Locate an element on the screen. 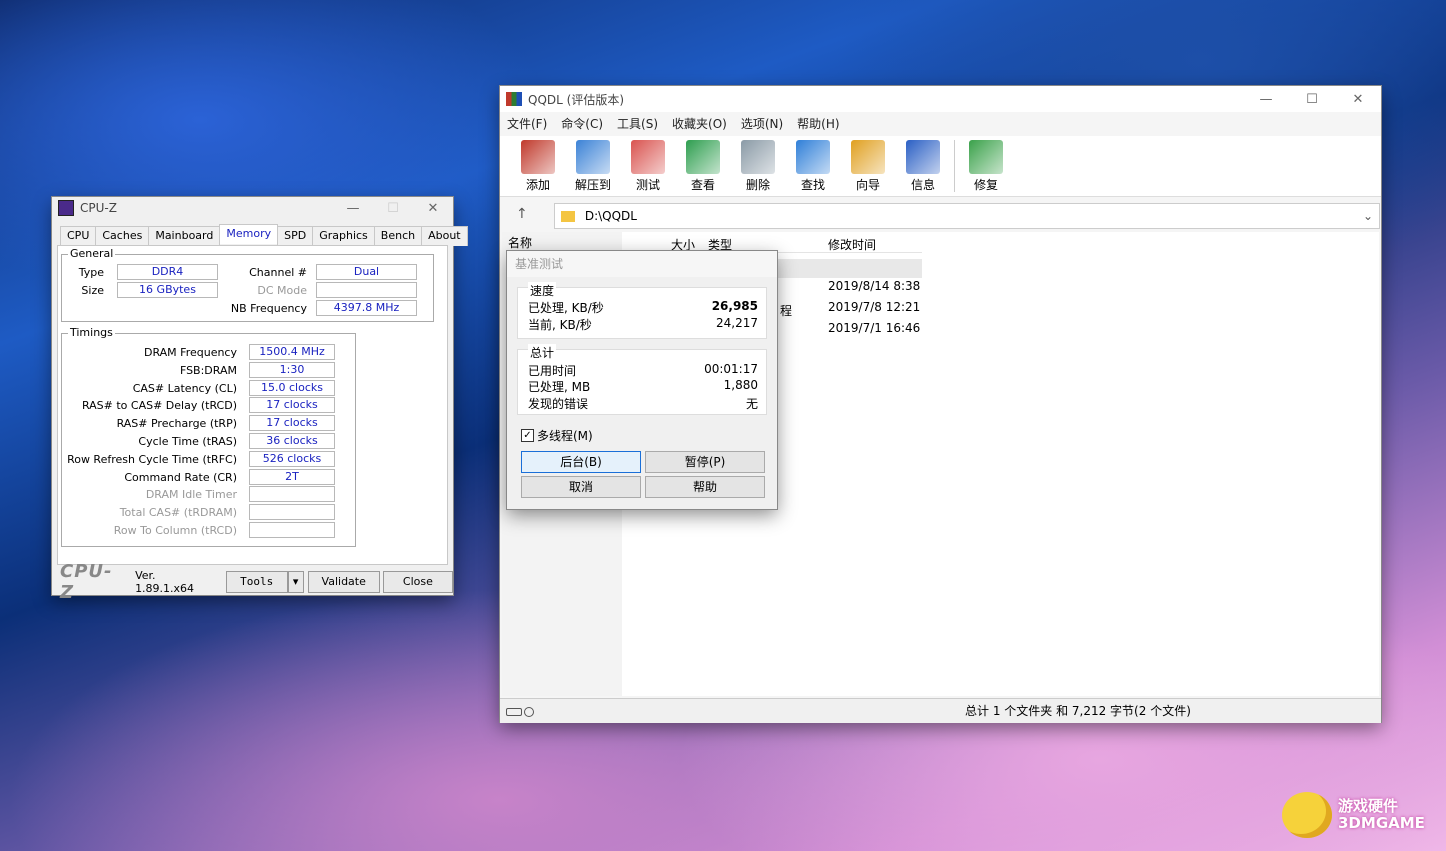  tab-memory: Memory is located at coordinates (249, 234).